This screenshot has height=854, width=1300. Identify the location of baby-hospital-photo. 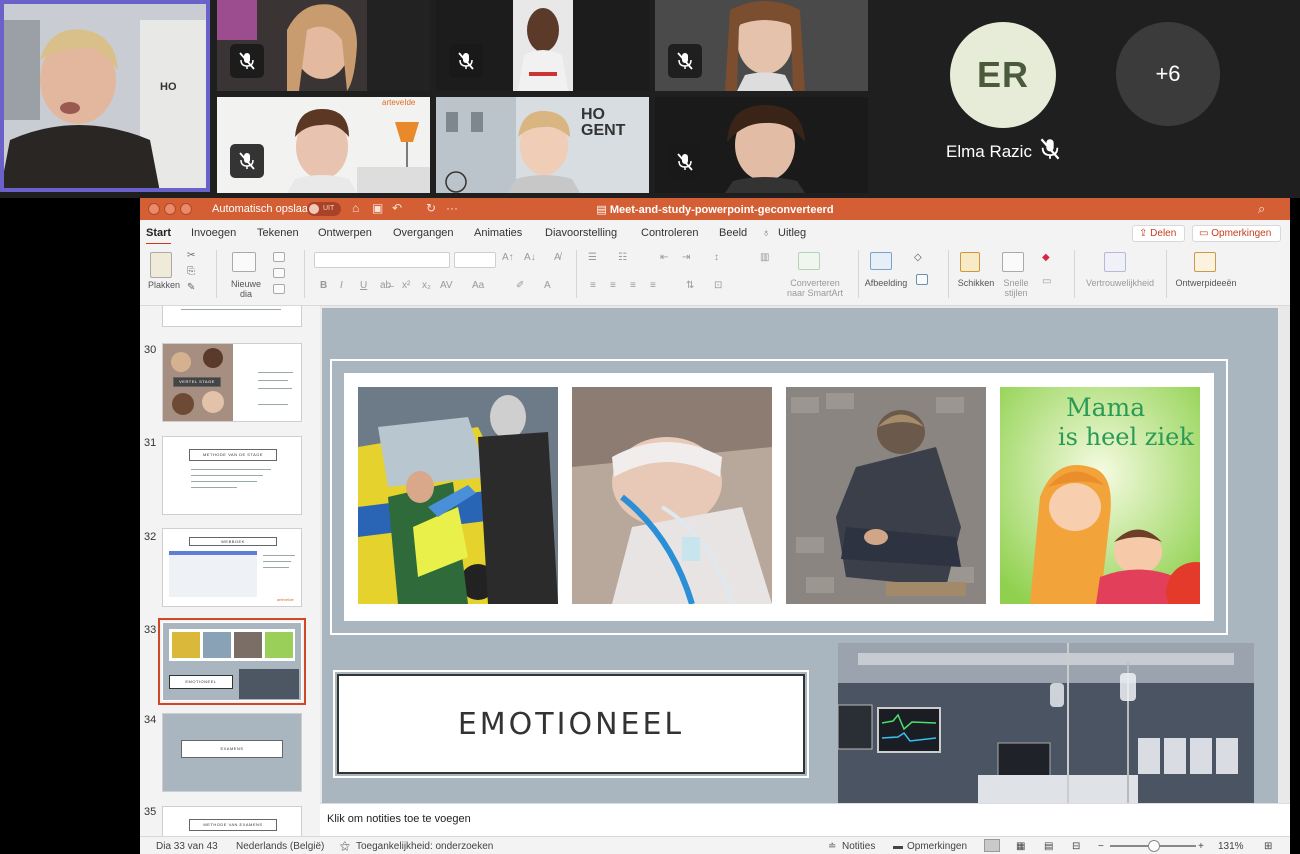
(672, 495).